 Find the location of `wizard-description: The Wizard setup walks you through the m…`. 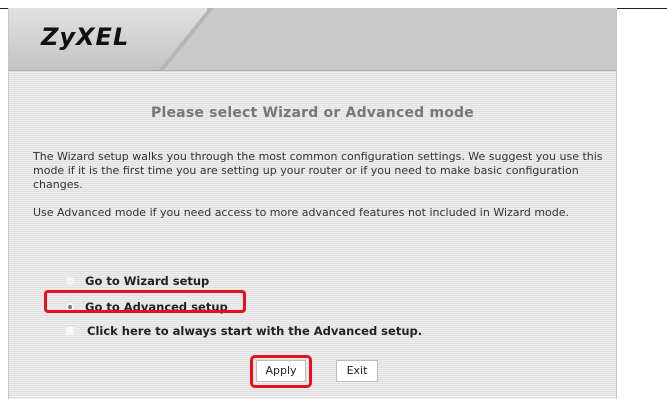

wizard-description: The Wizard setup walks you through the m… is located at coordinates (318, 170).